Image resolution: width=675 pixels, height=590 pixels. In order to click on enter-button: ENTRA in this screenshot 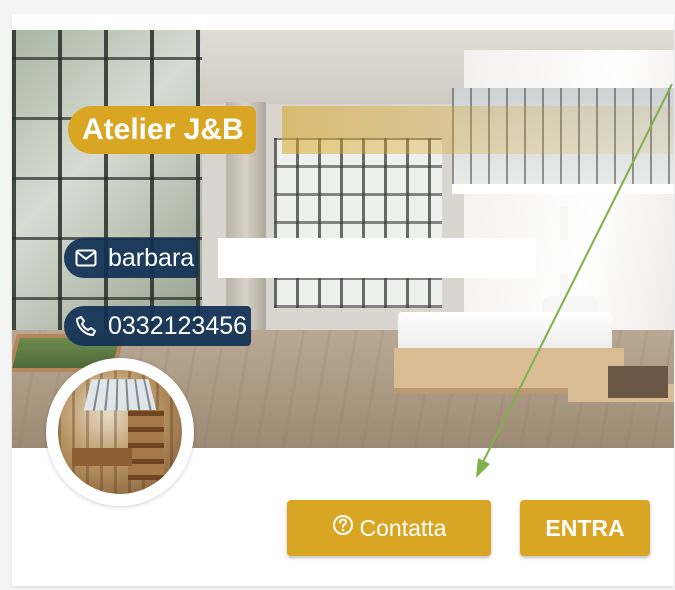, I will do `click(585, 528)`.